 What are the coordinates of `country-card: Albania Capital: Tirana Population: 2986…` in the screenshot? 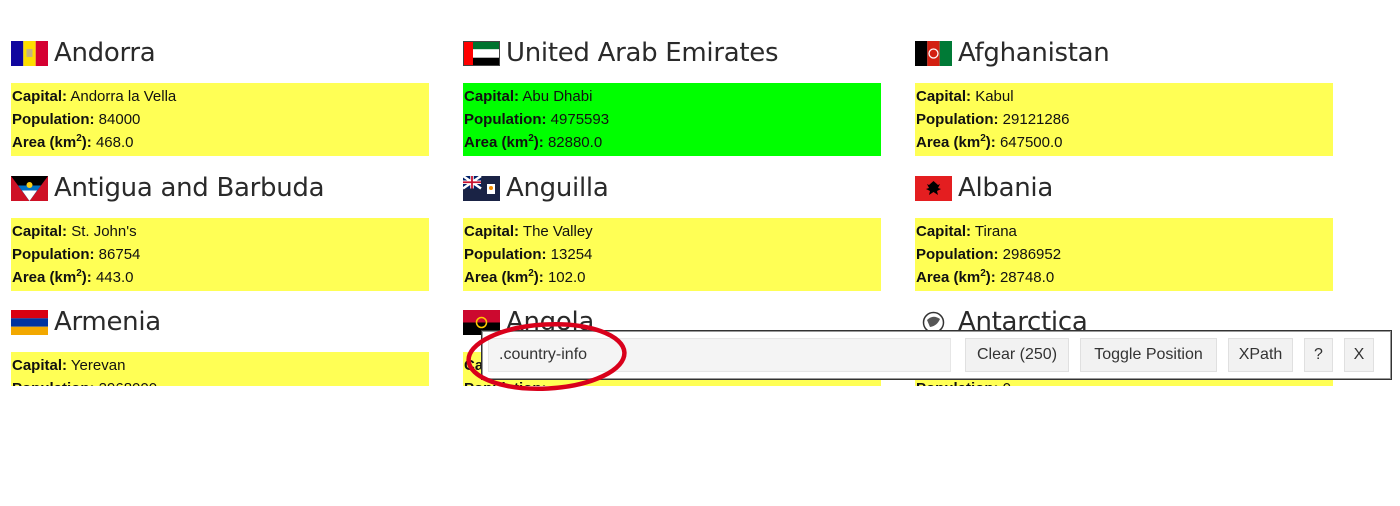 It's located at (1124, 231).